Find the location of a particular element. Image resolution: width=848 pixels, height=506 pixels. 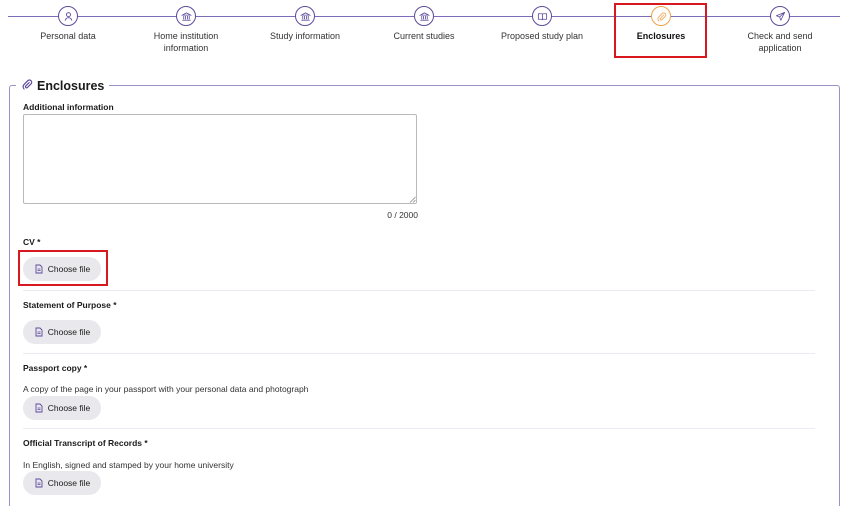

additional-info-label: Additional information is located at coordinates (68, 107).